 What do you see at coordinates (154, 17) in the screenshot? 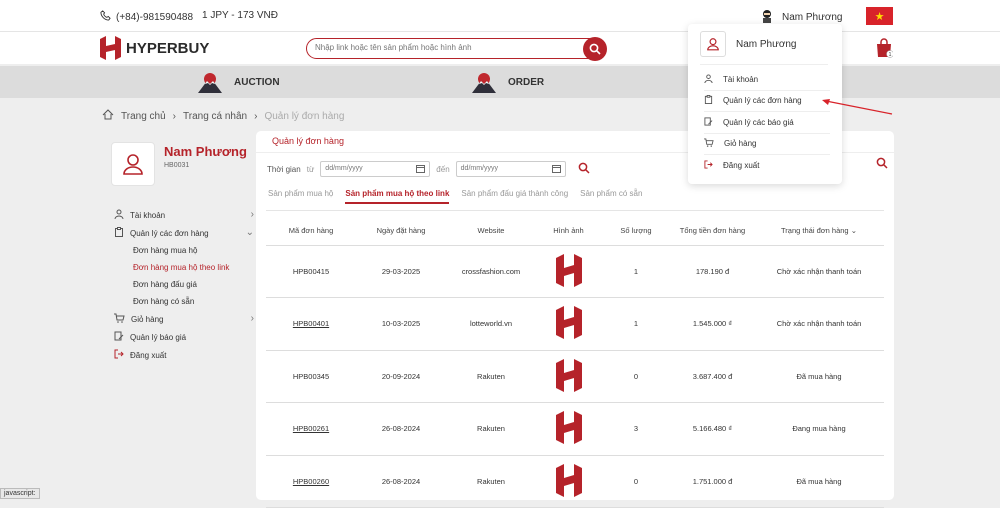
I see `phone-number: (+84)-981590488` at bounding box center [154, 17].